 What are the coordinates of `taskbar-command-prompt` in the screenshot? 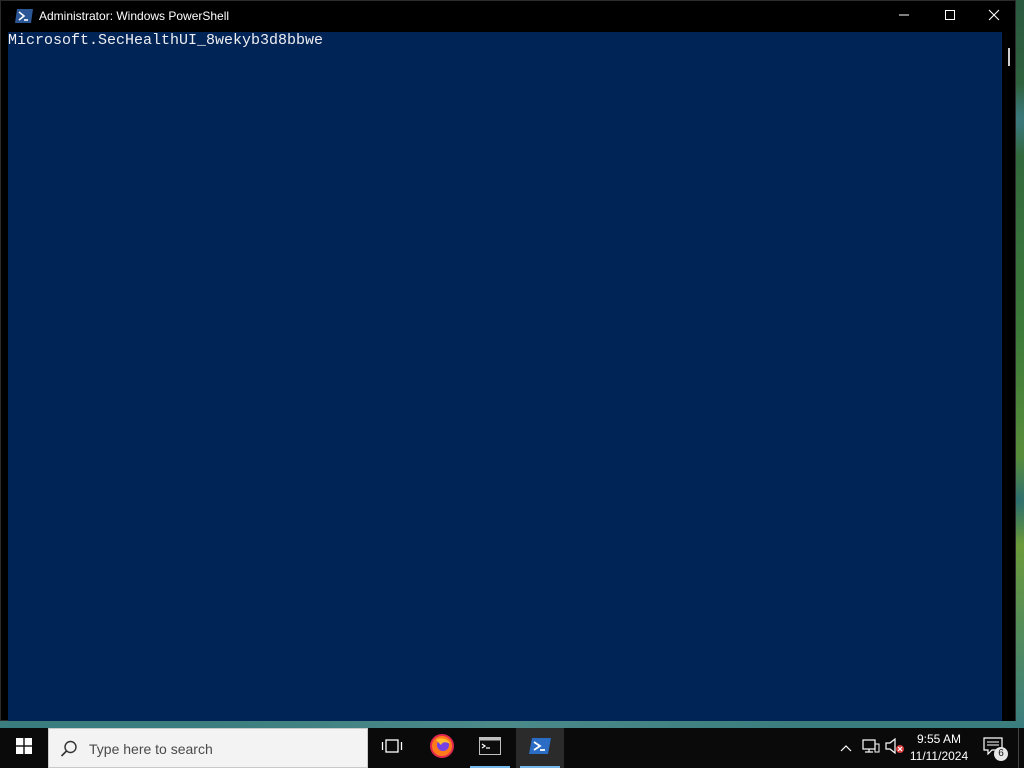 It's located at (490, 748).